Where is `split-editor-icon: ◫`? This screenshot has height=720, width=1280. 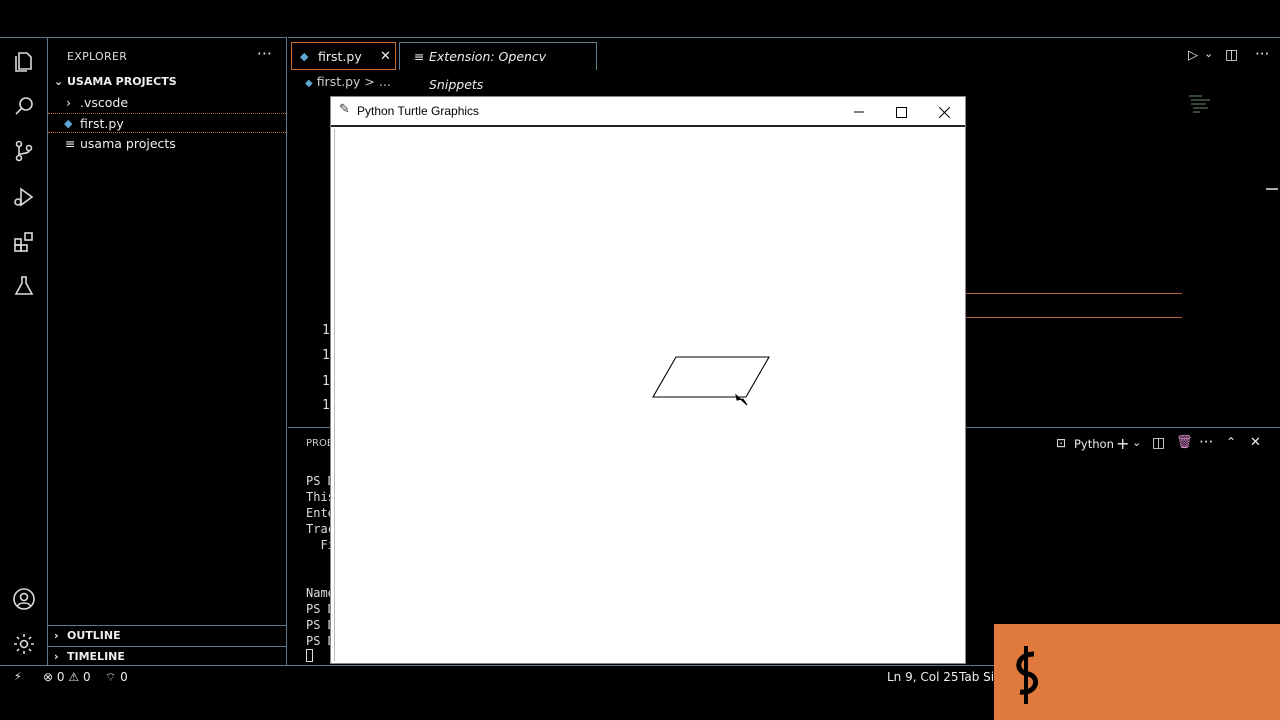
split-editor-icon: ◫ is located at coordinates (1231, 55).